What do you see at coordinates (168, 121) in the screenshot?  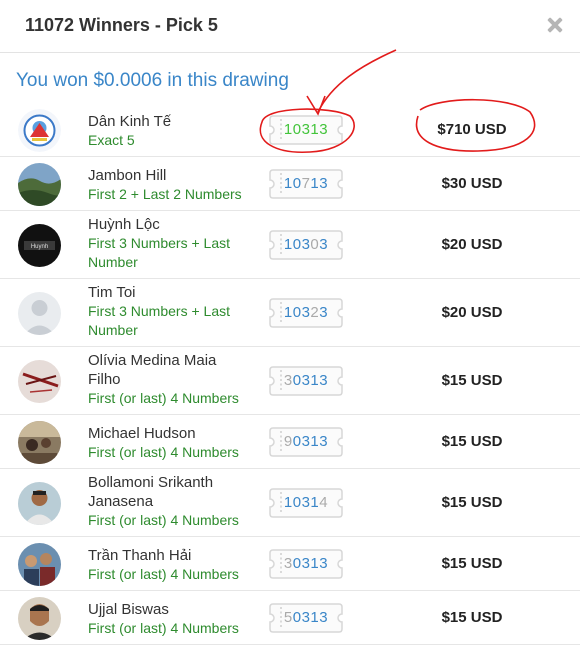 I see `winner-name: Dân Kinh Tế` at bounding box center [168, 121].